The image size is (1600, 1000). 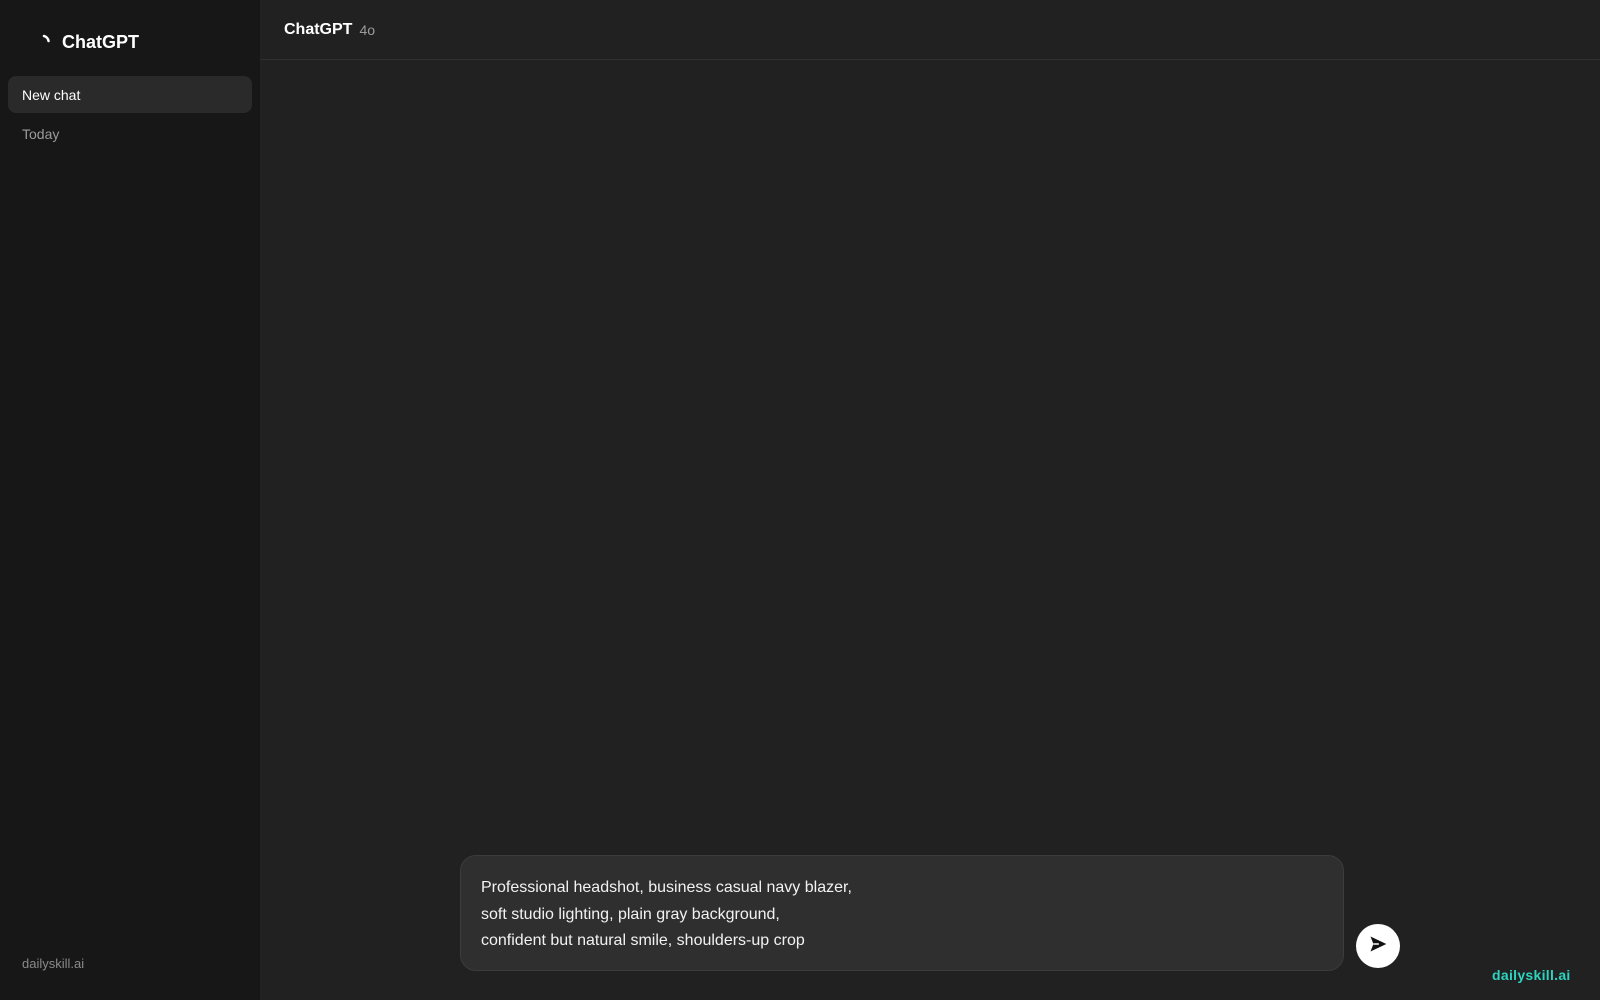 What do you see at coordinates (318, 30) in the screenshot?
I see `model-selector-title: ChatGPT` at bounding box center [318, 30].